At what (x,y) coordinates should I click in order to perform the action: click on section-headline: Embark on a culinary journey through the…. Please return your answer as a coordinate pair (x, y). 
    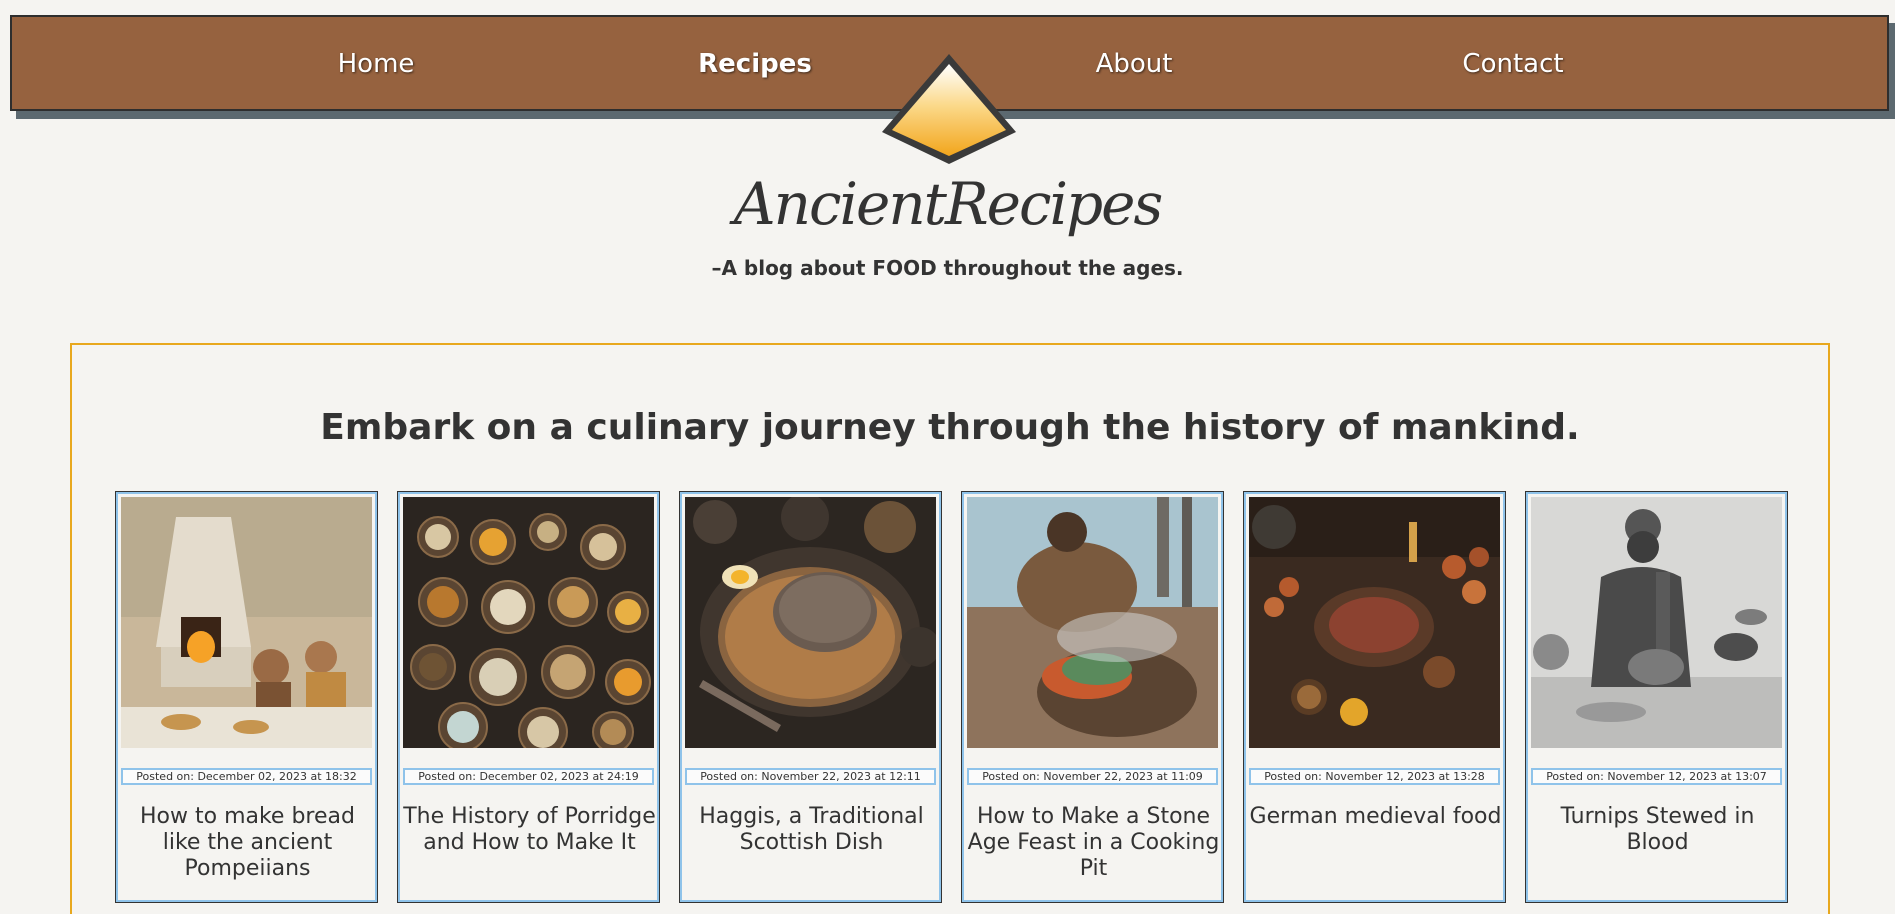
    Looking at the image, I should click on (950, 427).